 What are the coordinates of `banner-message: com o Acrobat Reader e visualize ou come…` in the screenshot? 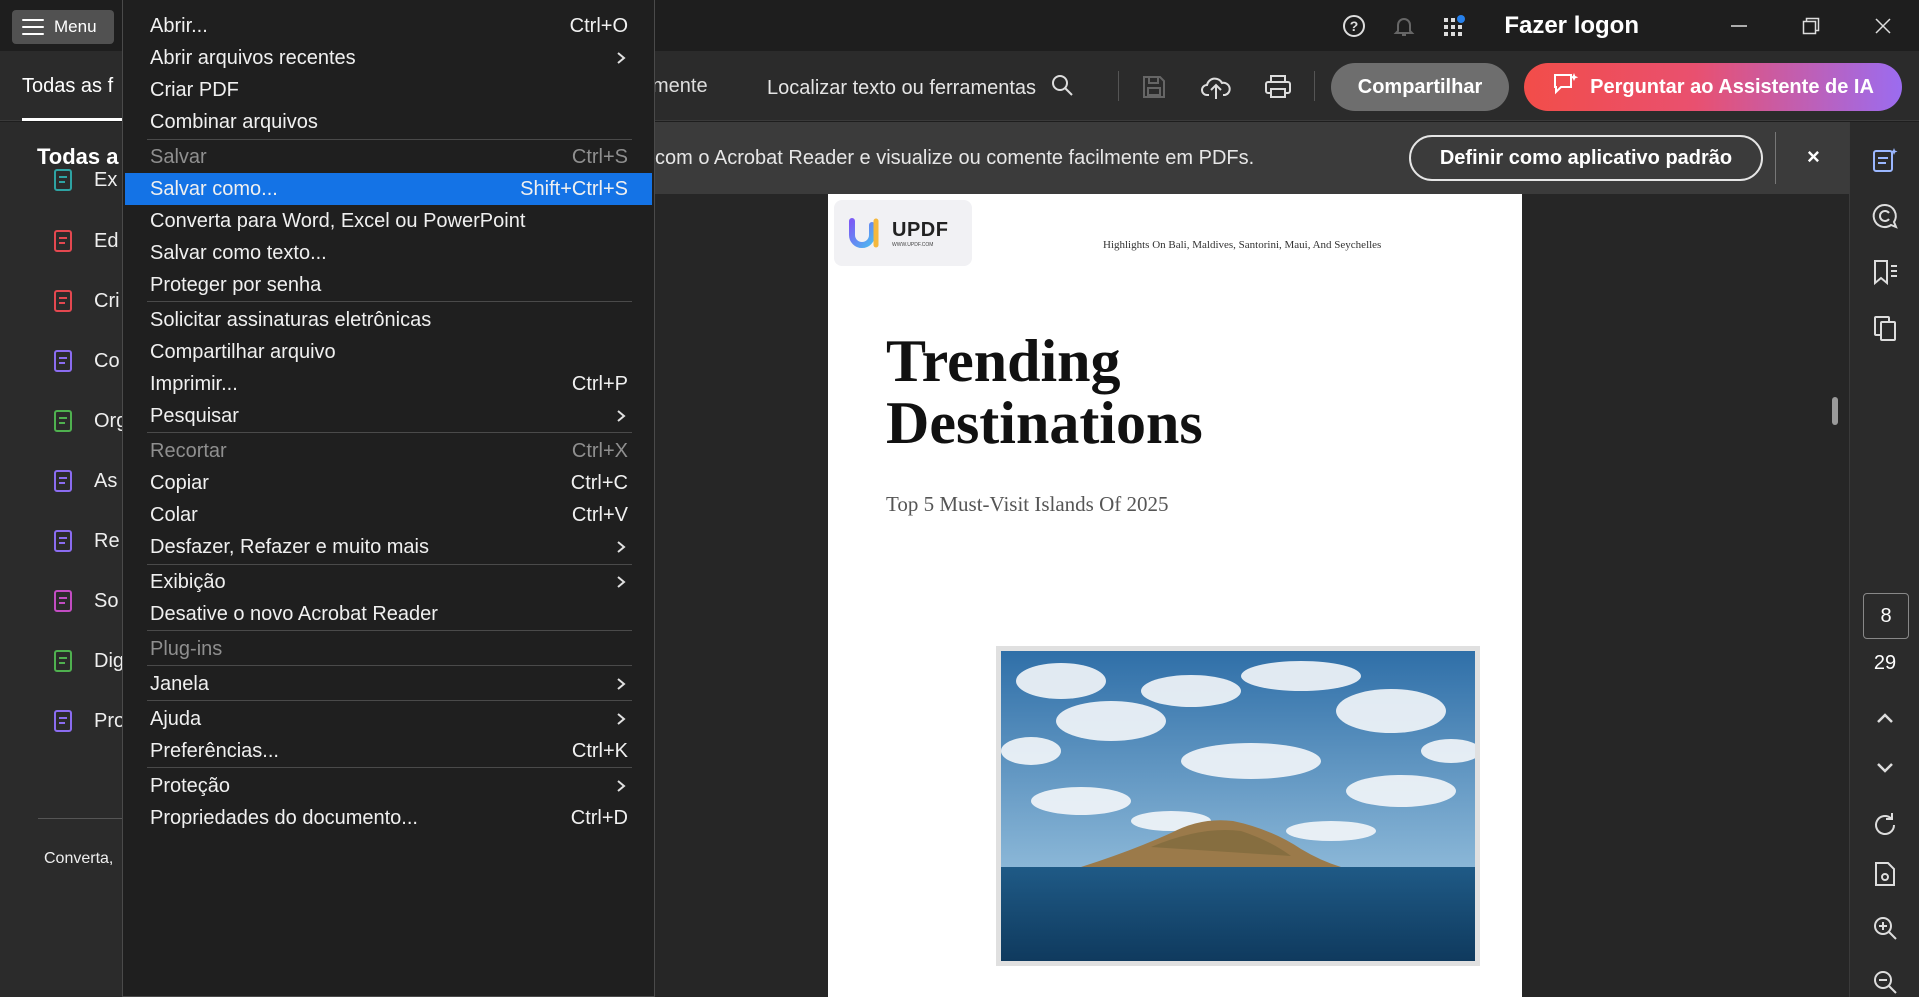 It's located at (955, 158).